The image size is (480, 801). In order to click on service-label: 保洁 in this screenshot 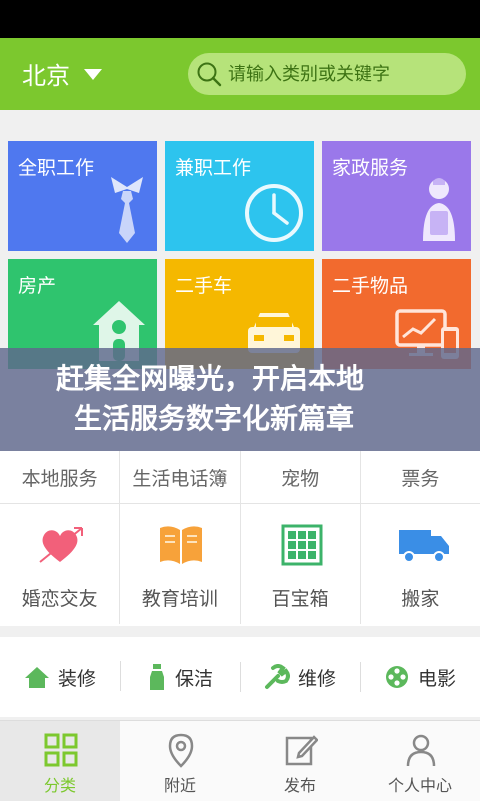, I will do `click(193, 678)`.